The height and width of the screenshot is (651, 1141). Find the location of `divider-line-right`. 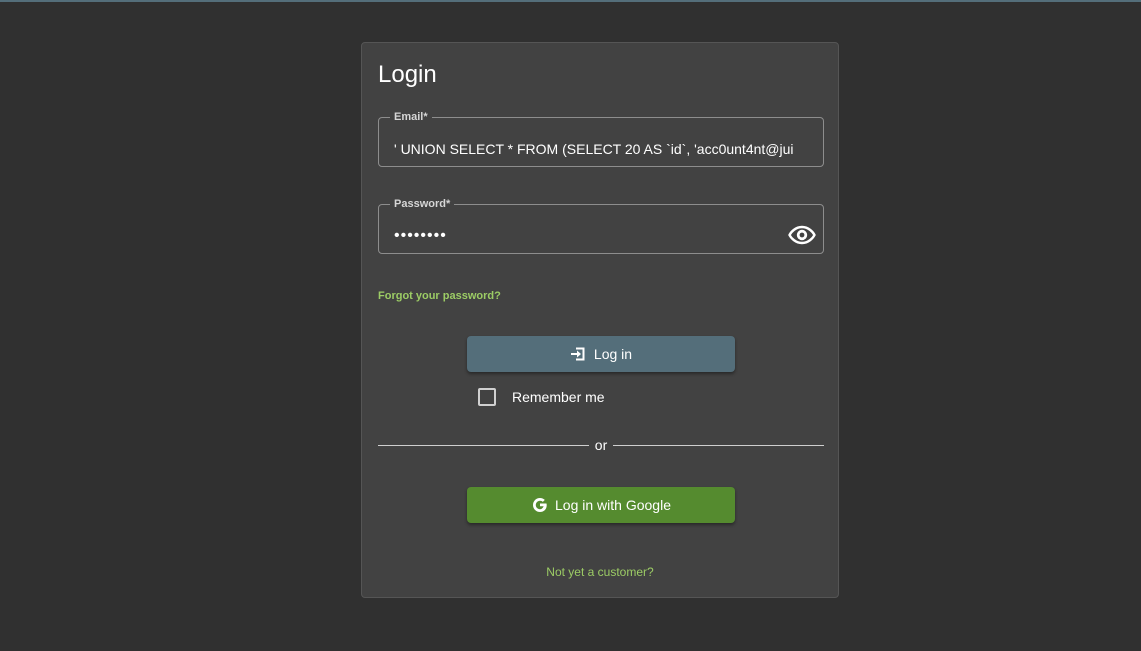

divider-line-right is located at coordinates (719, 445).